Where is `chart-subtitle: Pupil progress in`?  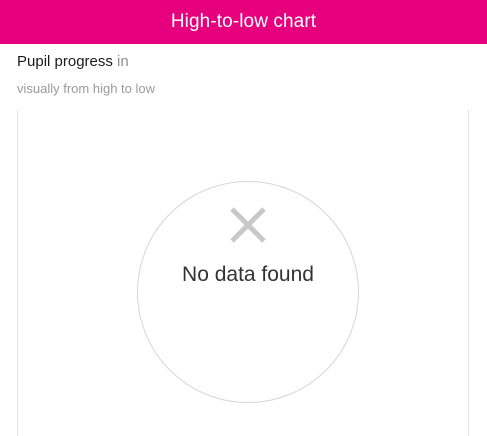
chart-subtitle: Pupil progress in is located at coordinates (73, 61).